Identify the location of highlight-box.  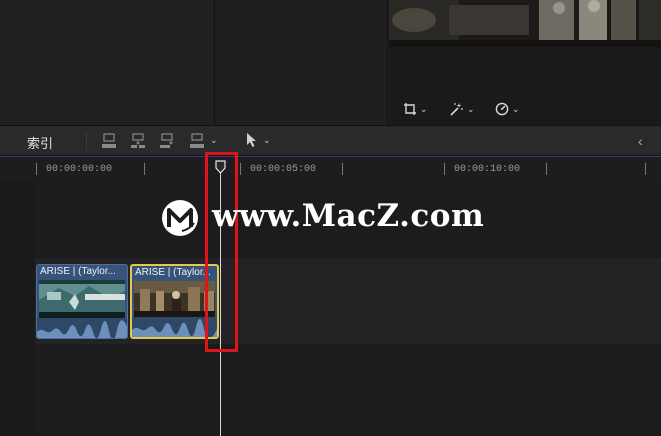
(221, 252).